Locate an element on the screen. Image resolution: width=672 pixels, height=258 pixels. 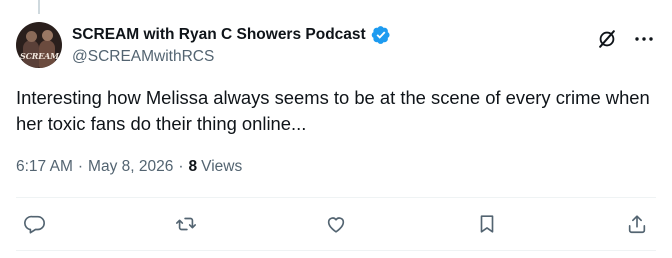
views-count: 8 is located at coordinates (193, 167).